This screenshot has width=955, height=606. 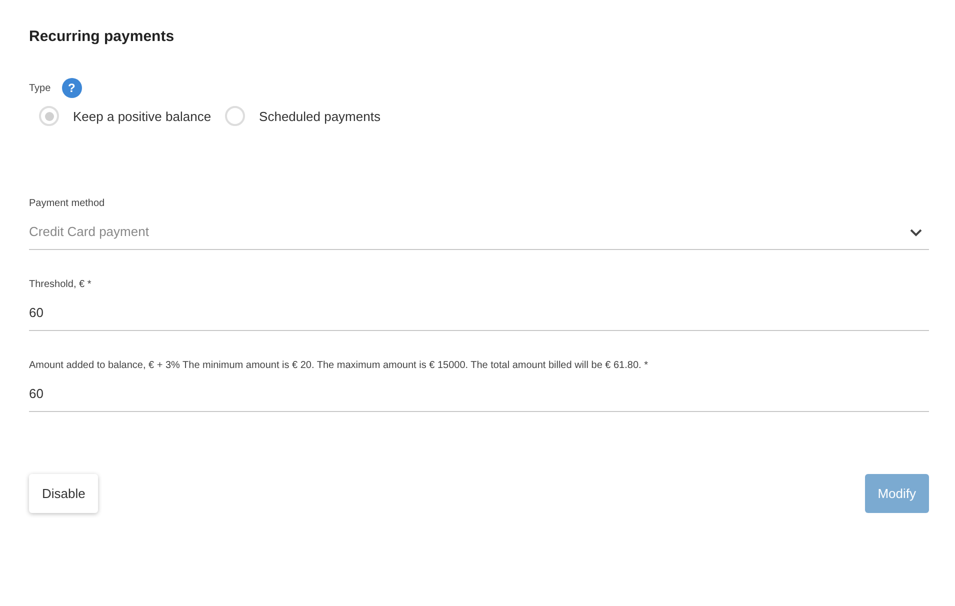 I want to click on field-label: Payment method, so click(x=67, y=203).